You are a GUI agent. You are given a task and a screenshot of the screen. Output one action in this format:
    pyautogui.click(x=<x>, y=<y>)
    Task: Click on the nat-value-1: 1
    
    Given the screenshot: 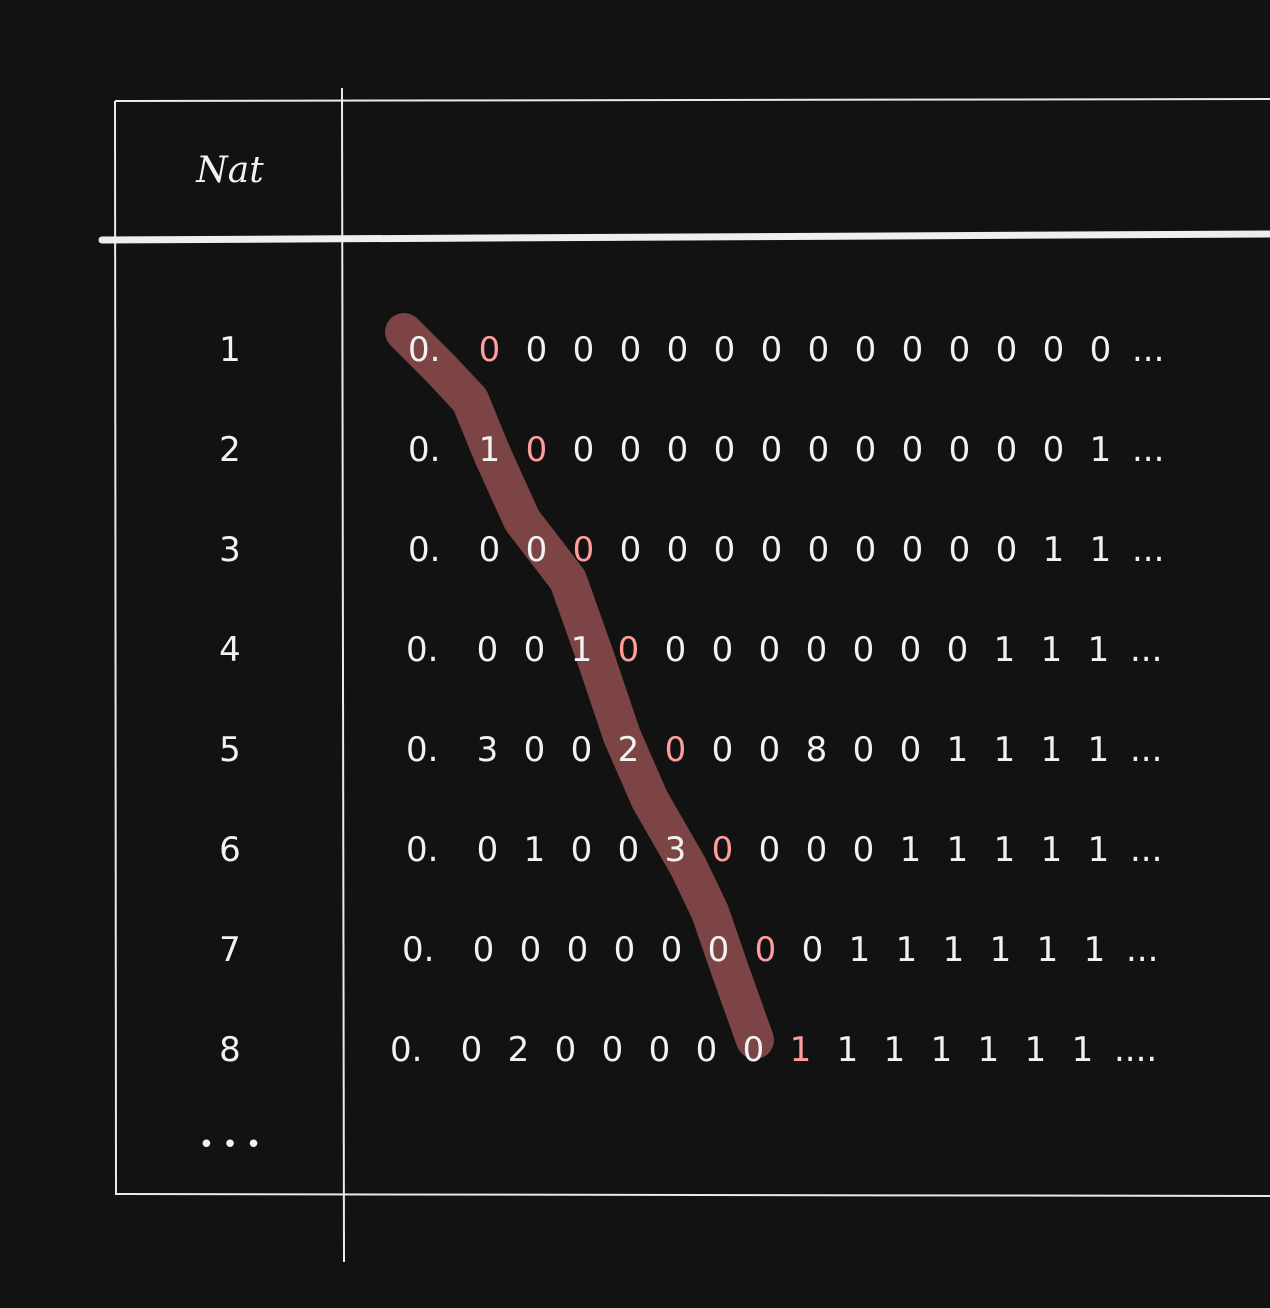 What is the action you would take?
    pyautogui.click(x=230, y=350)
    